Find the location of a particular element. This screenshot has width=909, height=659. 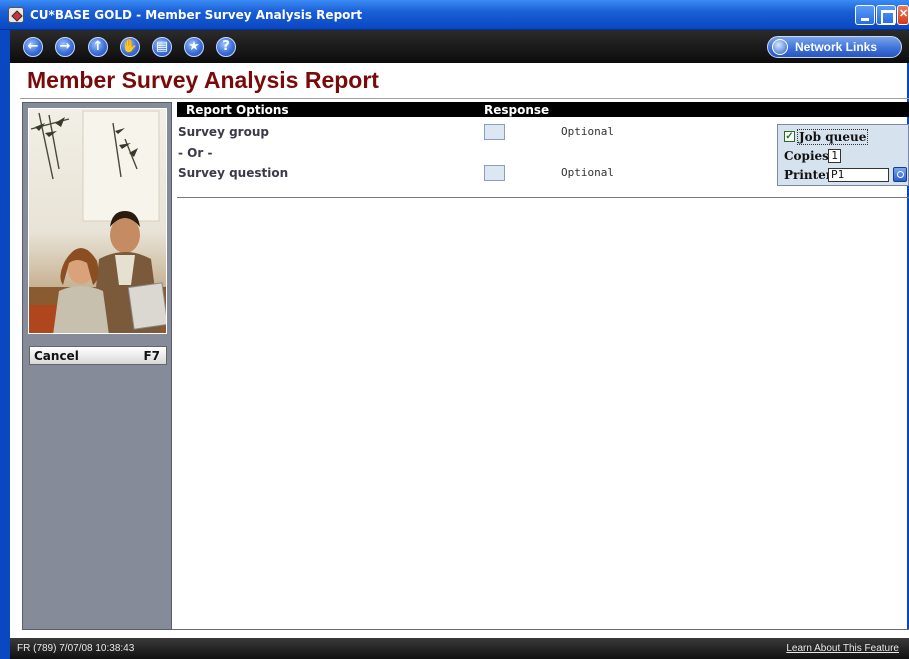

toolbar: ← → ↑ ✋ ▤ ★ ? Network Links is located at coordinates (459, 46).